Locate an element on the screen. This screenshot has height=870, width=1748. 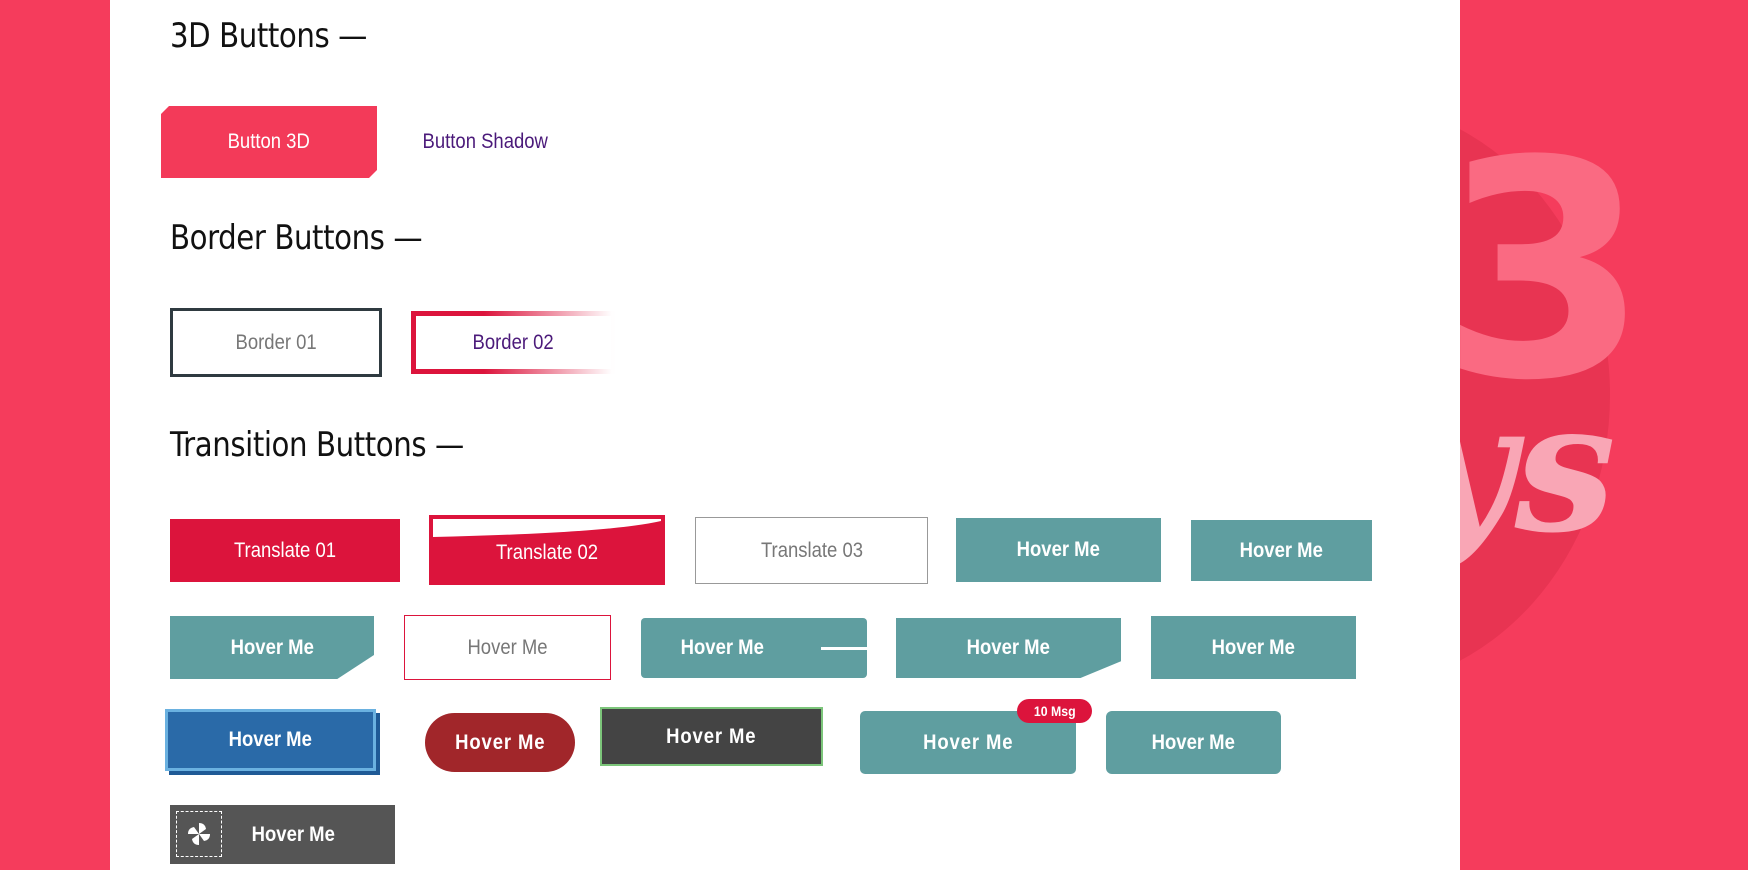
hover-button-r3-2: Hover Me is located at coordinates (500, 742).